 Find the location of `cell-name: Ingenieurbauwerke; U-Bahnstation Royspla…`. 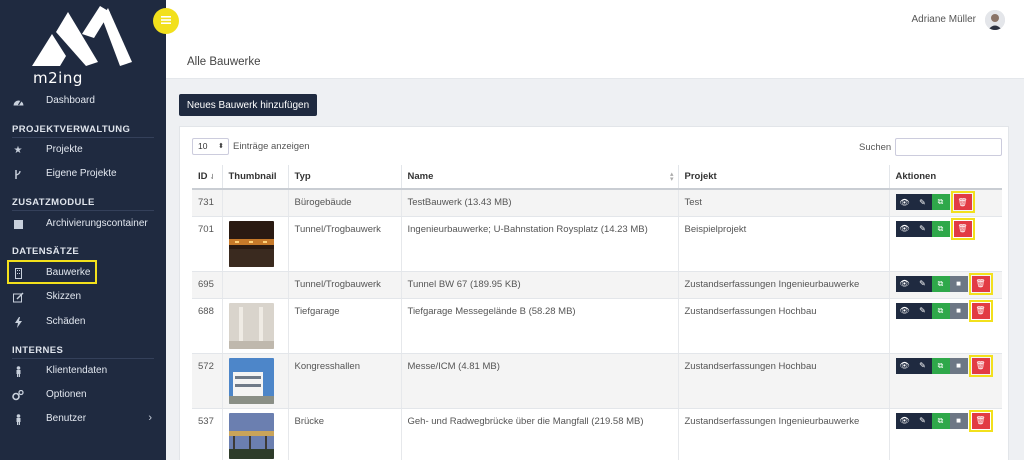

cell-name: Ingenieurbauwerke; U-Bahnstation Royspla… is located at coordinates (540, 244).